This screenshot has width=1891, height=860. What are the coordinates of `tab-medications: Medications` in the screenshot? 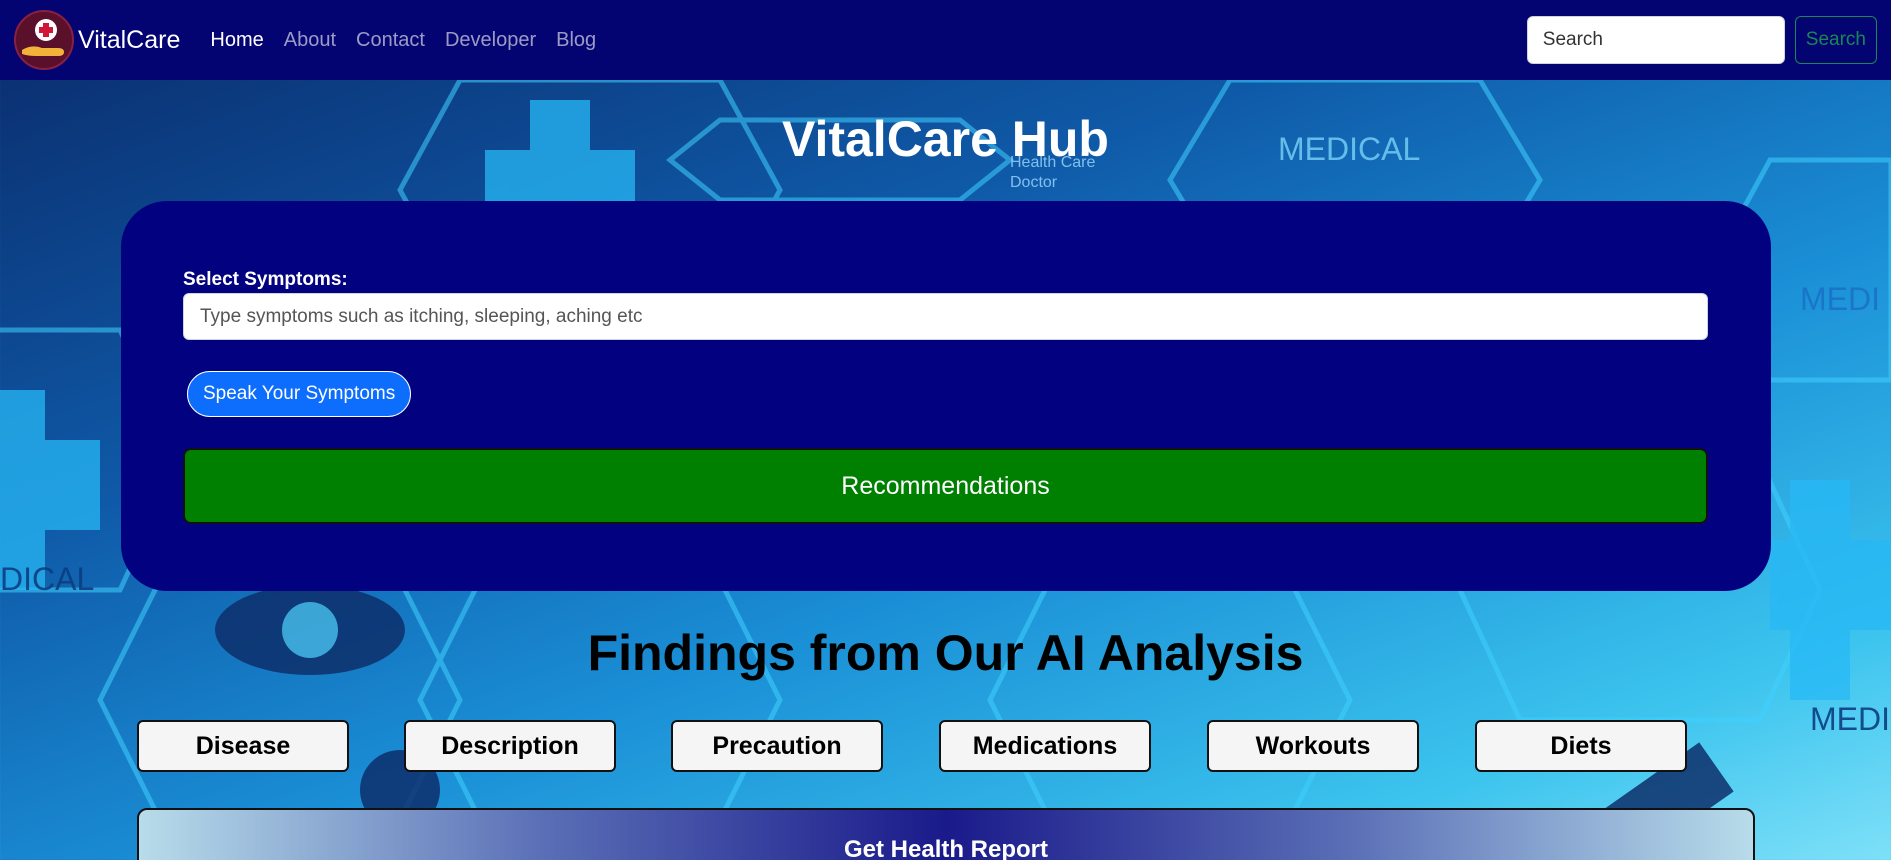 It's located at (1045, 746).